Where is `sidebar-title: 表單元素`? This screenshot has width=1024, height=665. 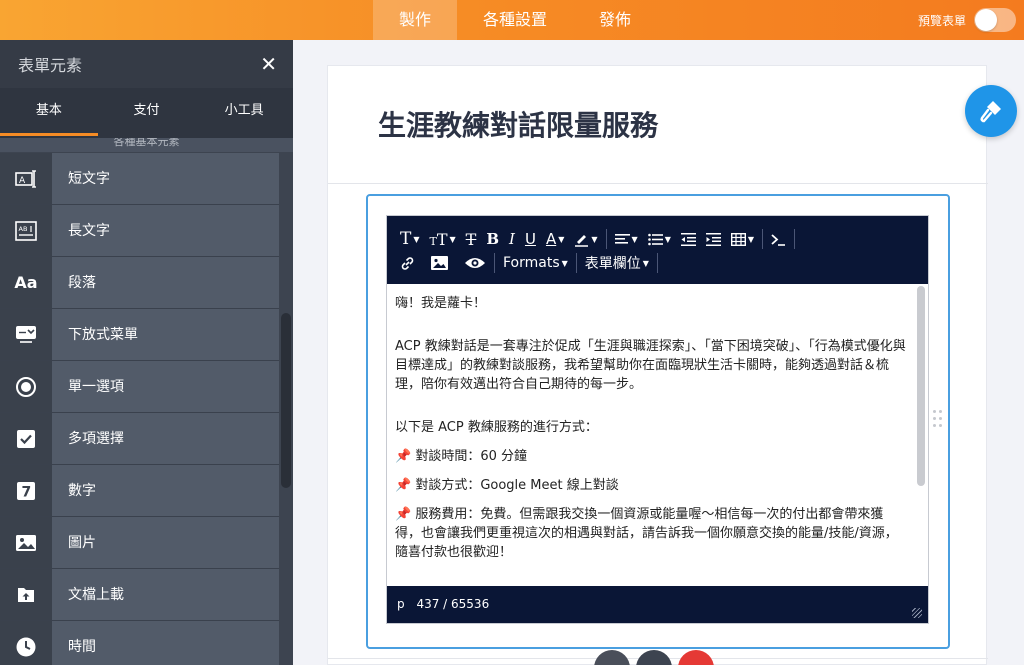 sidebar-title: 表單元素 is located at coordinates (50, 65).